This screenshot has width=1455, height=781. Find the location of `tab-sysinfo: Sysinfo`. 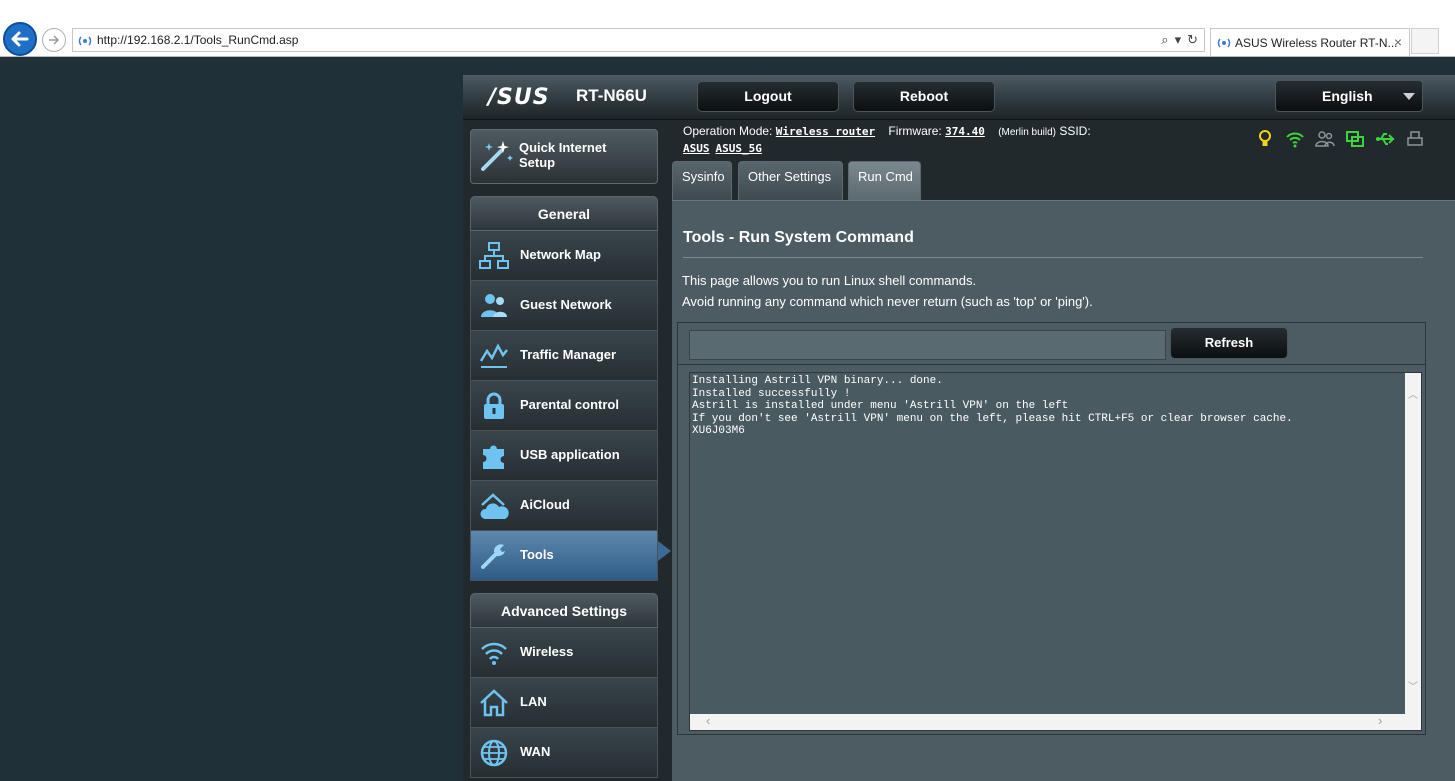

tab-sysinfo: Sysinfo is located at coordinates (702, 180).